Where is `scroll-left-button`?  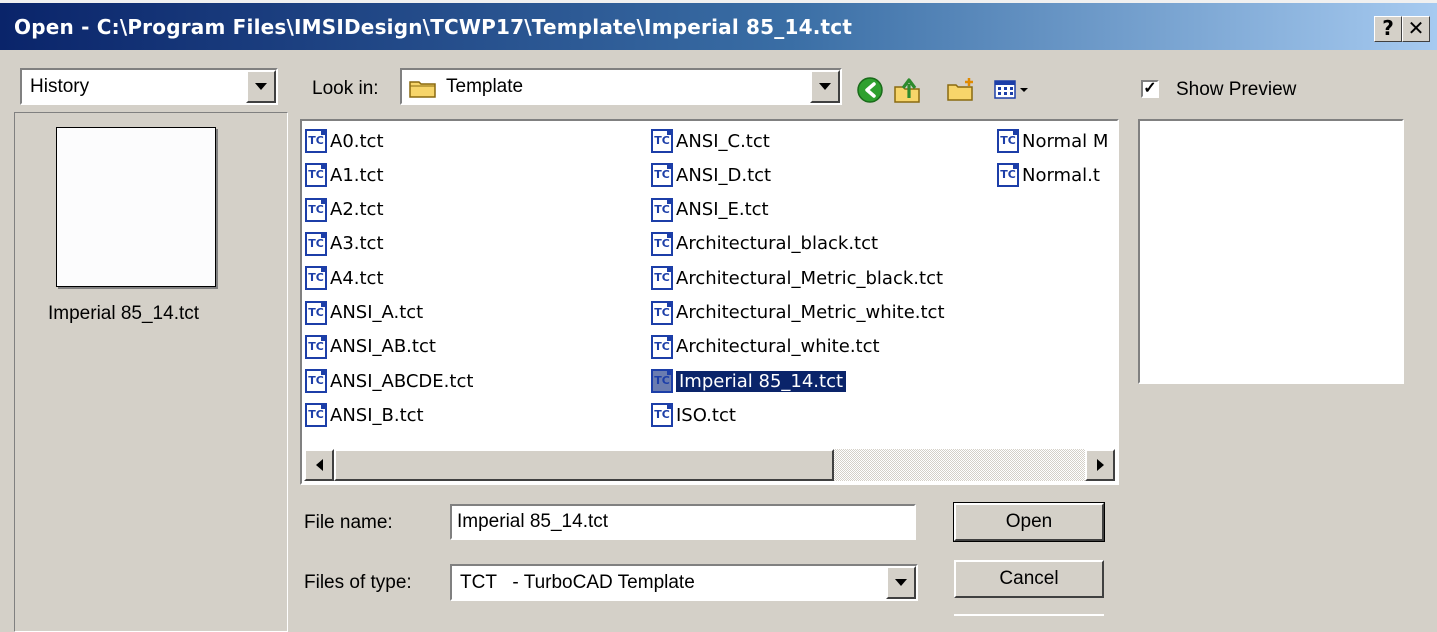
scroll-left-button is located at coordinates (319, 465).